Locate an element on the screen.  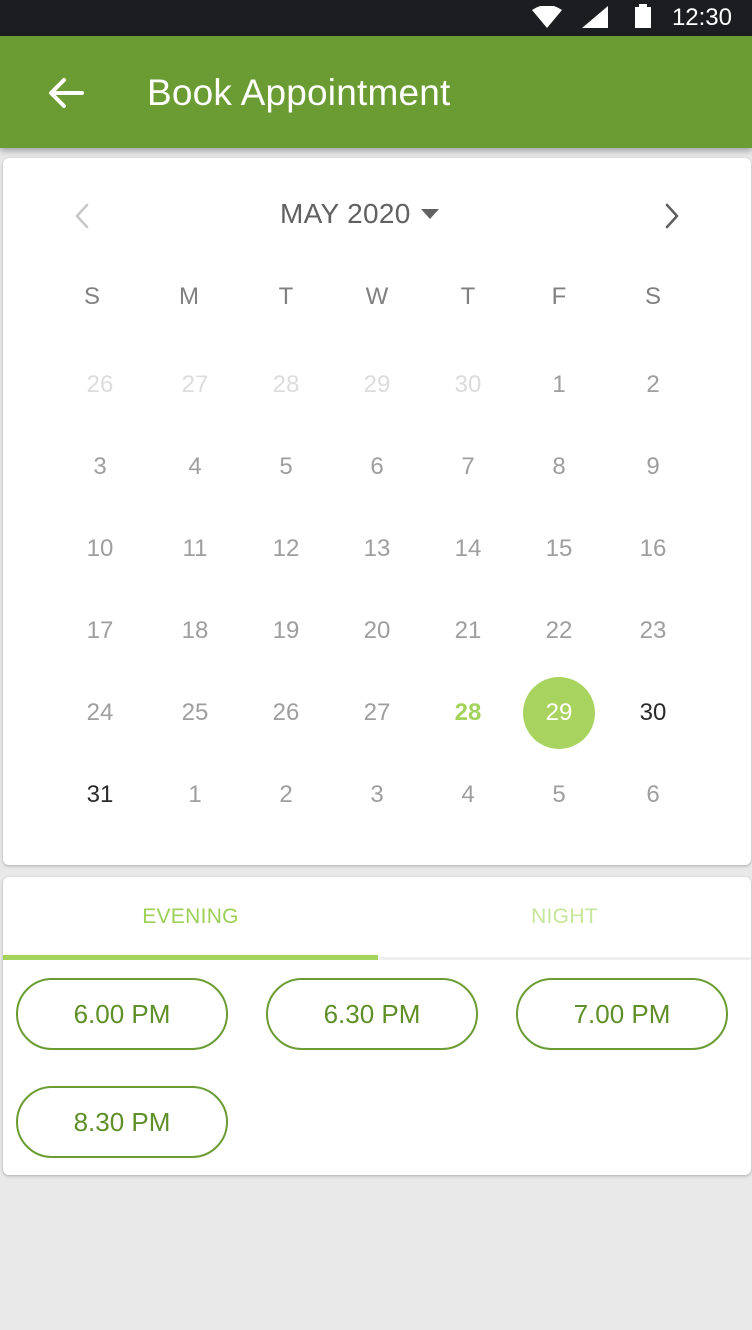
chevron-left-icon is located at coordinates (82, 216).